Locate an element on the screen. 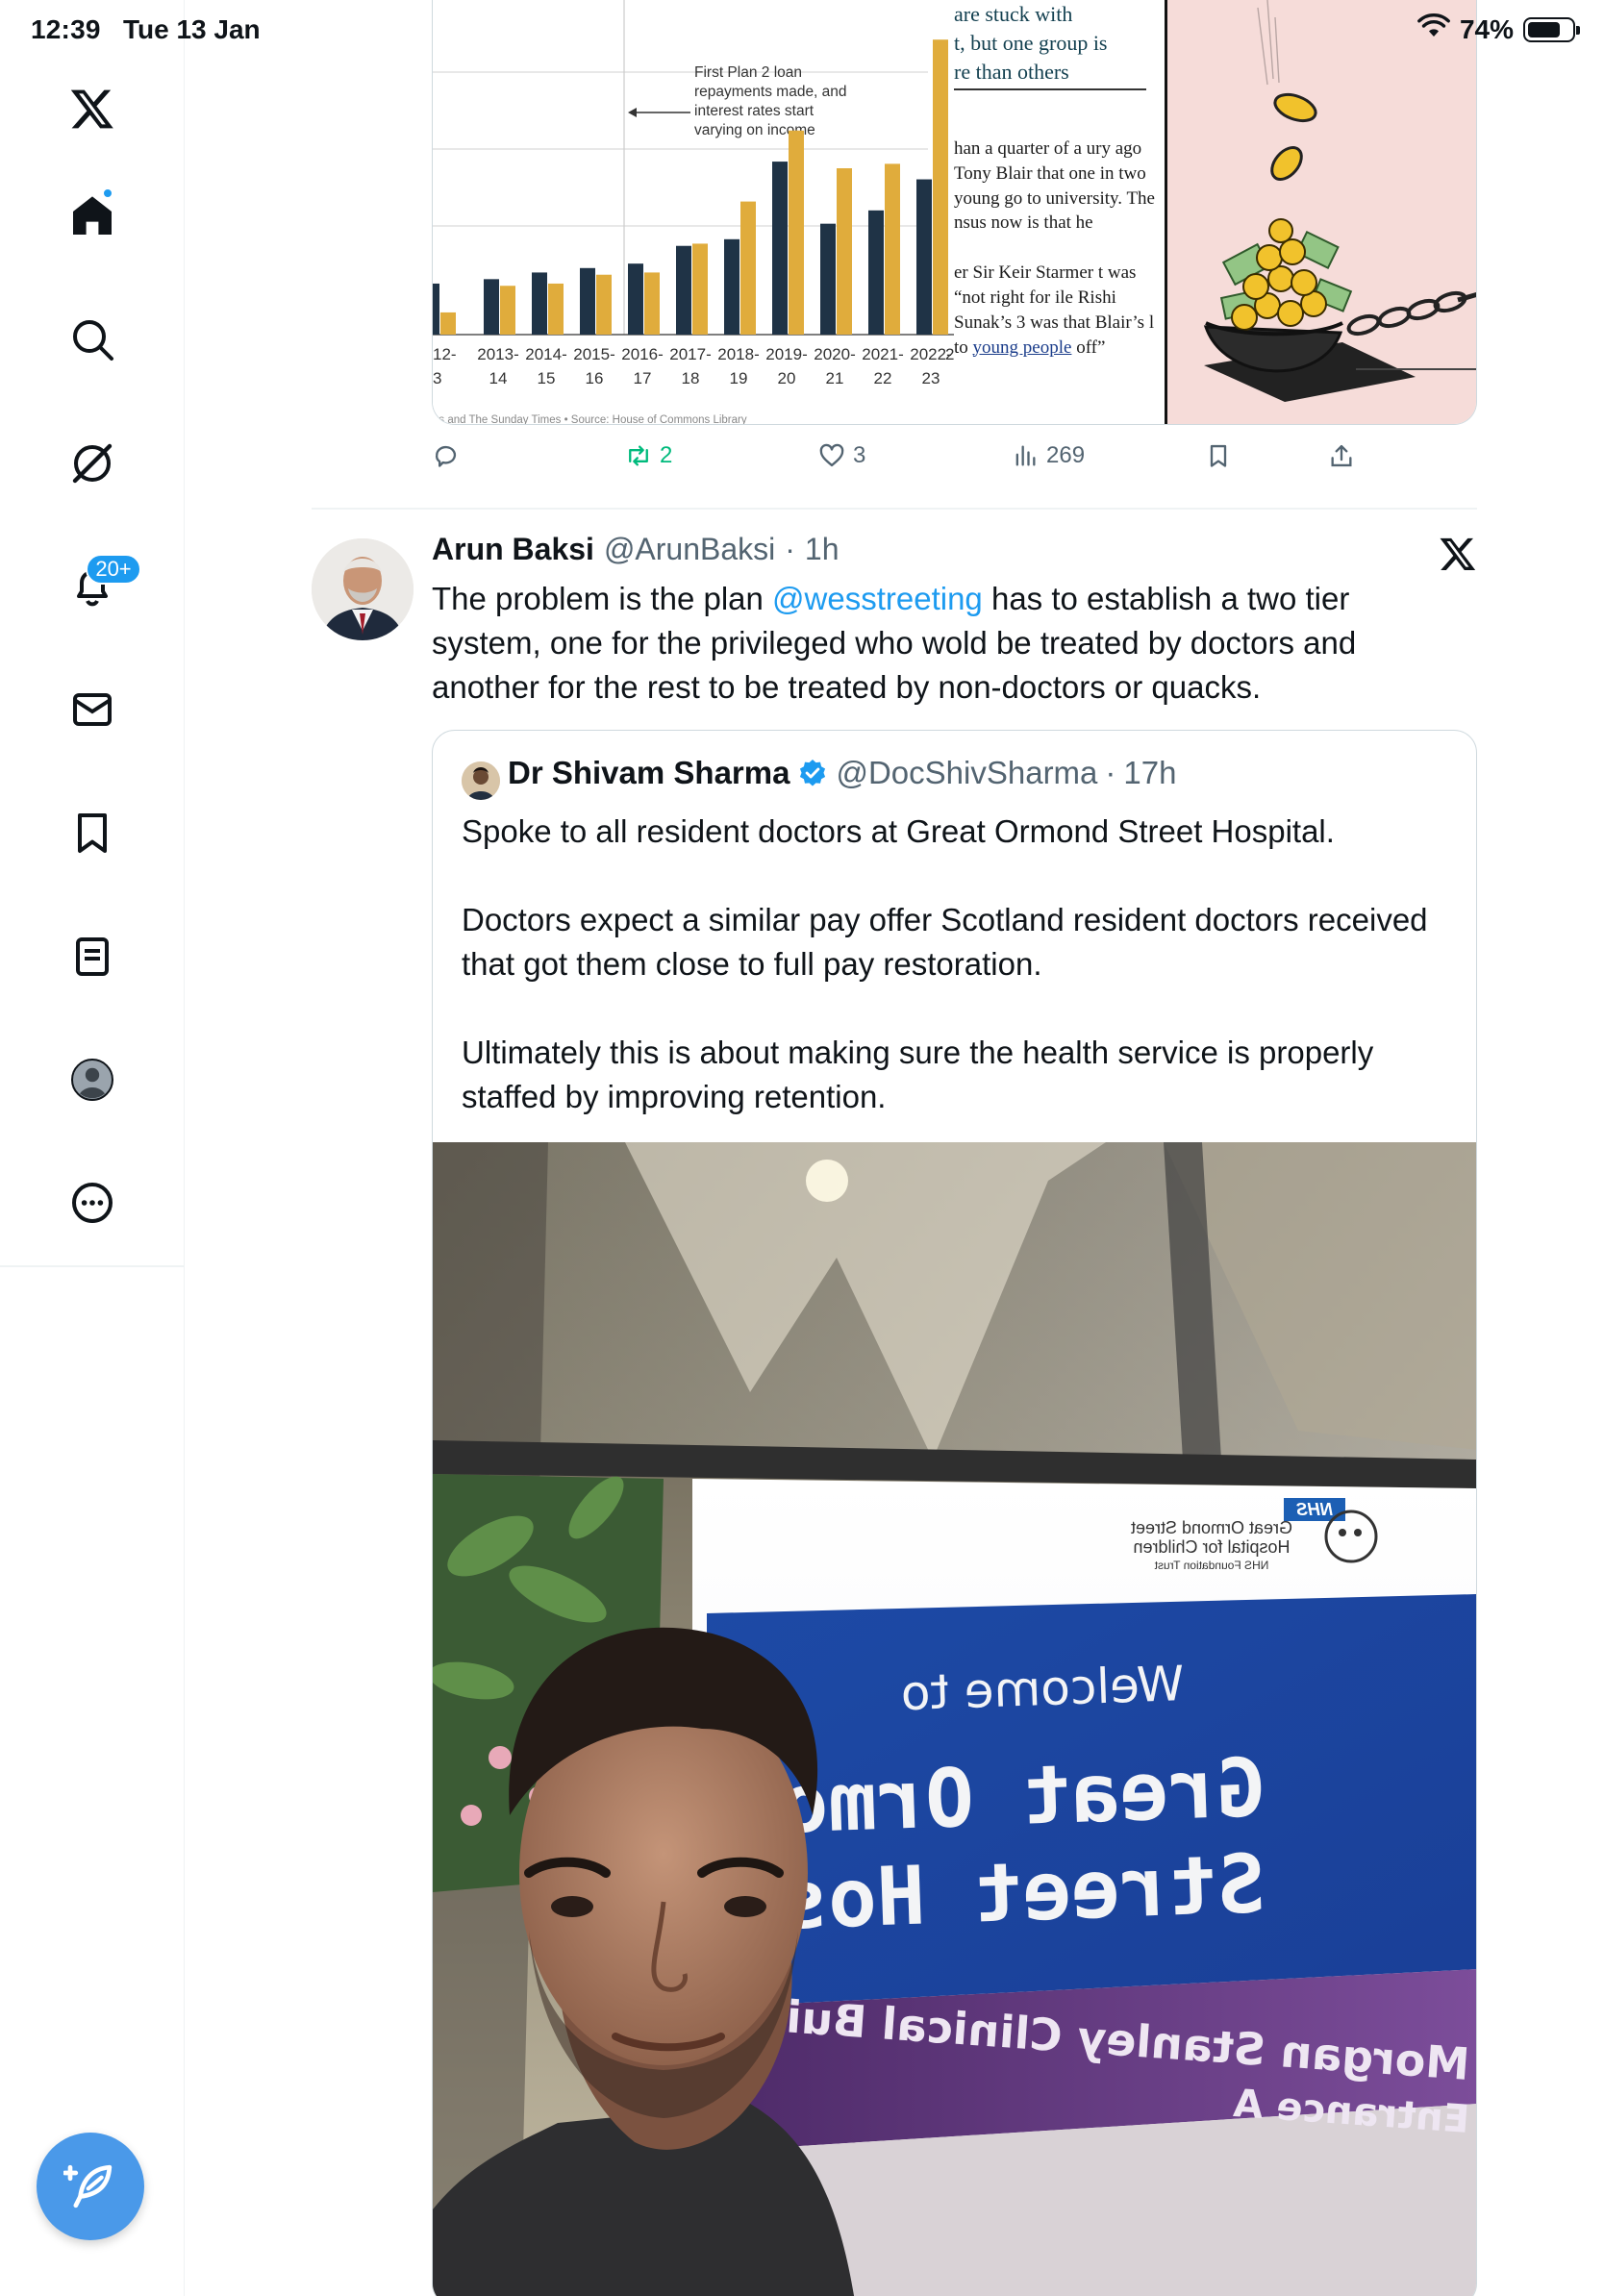 The height and width of the screenshot is (2296, 1604). chart-tick-label: 3 is located at coordinates (437, 378).